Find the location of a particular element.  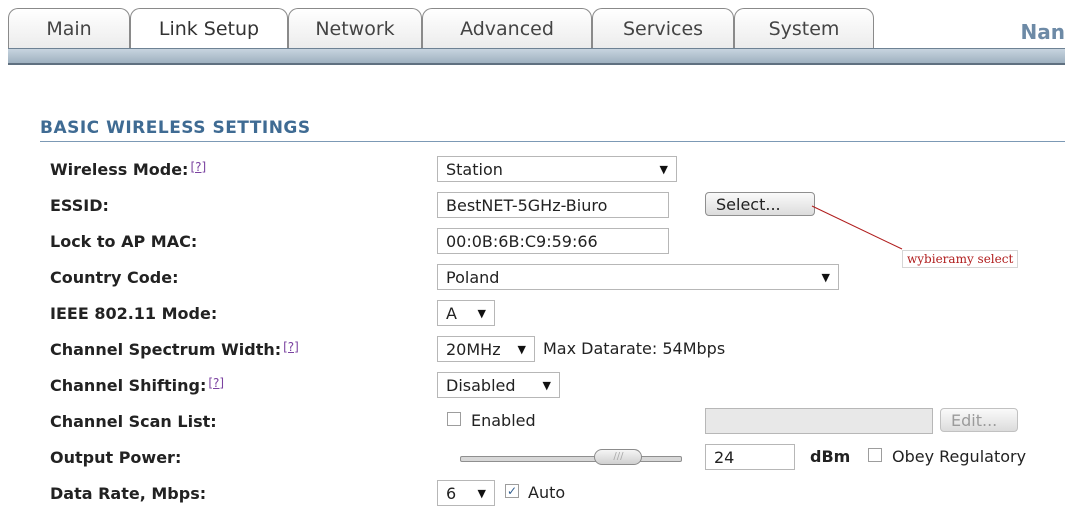

tab-link-setup: Link Setup is located at coordinates (209, 28).